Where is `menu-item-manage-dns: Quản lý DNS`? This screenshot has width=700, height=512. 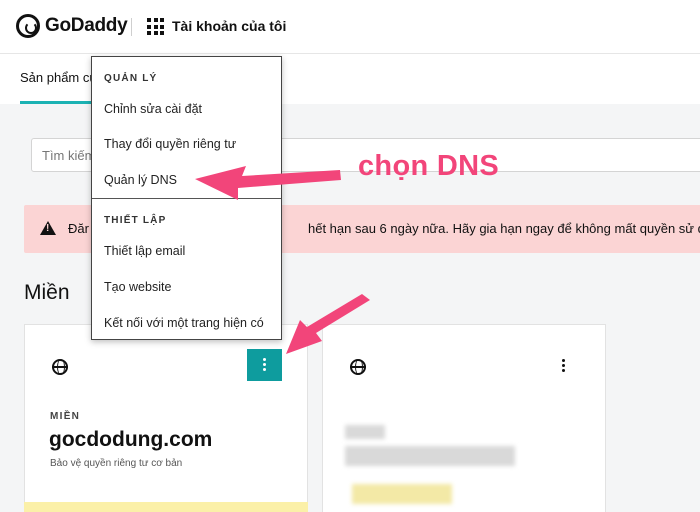 menu-item-manage-dns: Quản lý DNS is located at coordinates (140, 180).